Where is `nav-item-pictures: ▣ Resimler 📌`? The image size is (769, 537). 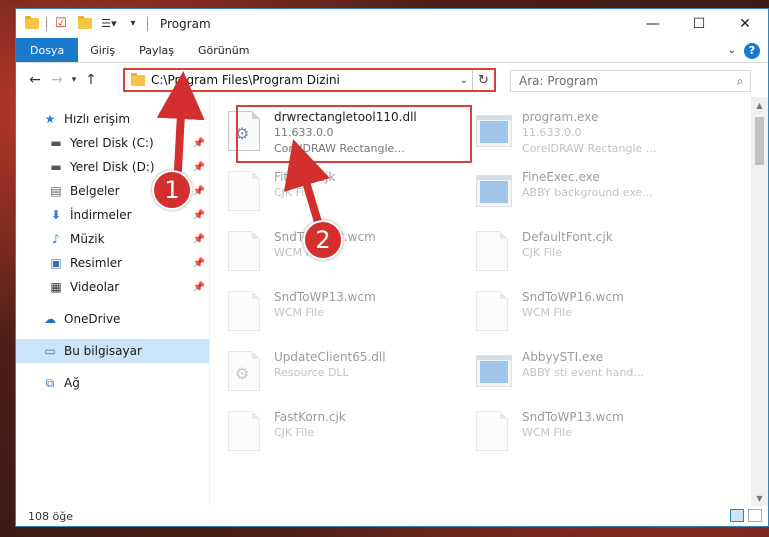
nav-item-pictures: ▣ Resimler 📌 is located at coordinates (112, 263).